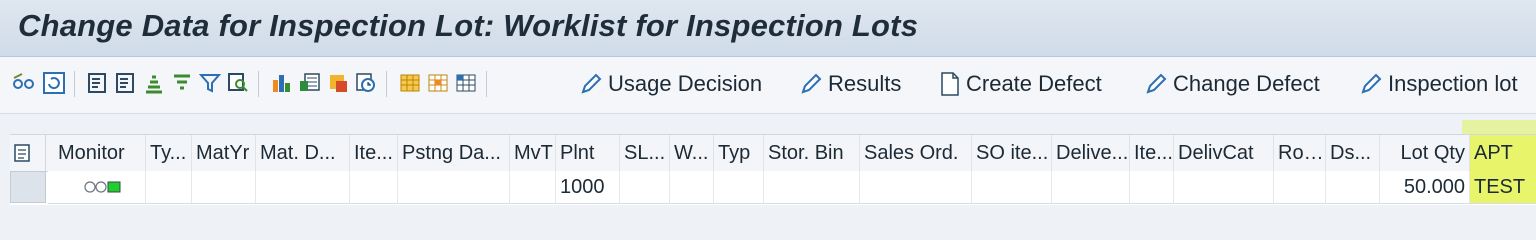 The image size is (1536, 240). What do you see at coordinates (865, 83) in the screenshot?
I see `results-label: Results` at bounding box center [865, 83].